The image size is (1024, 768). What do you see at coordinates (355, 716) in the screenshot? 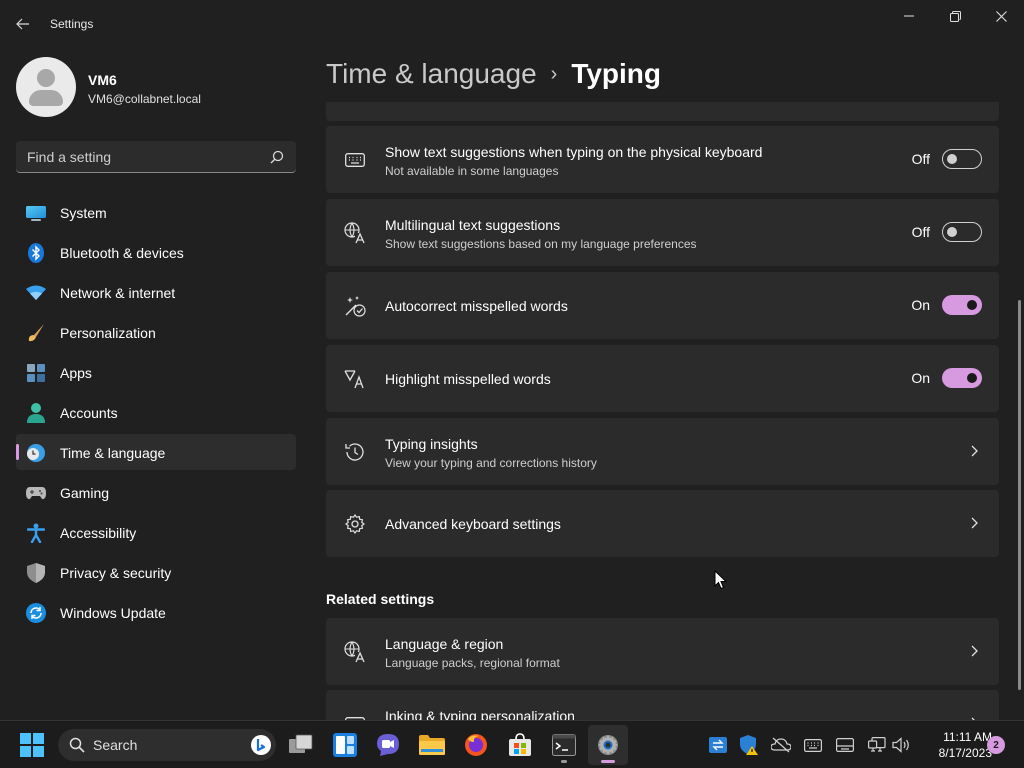
I see `pen-keyboard-icon` at bounding box center [355, 716].